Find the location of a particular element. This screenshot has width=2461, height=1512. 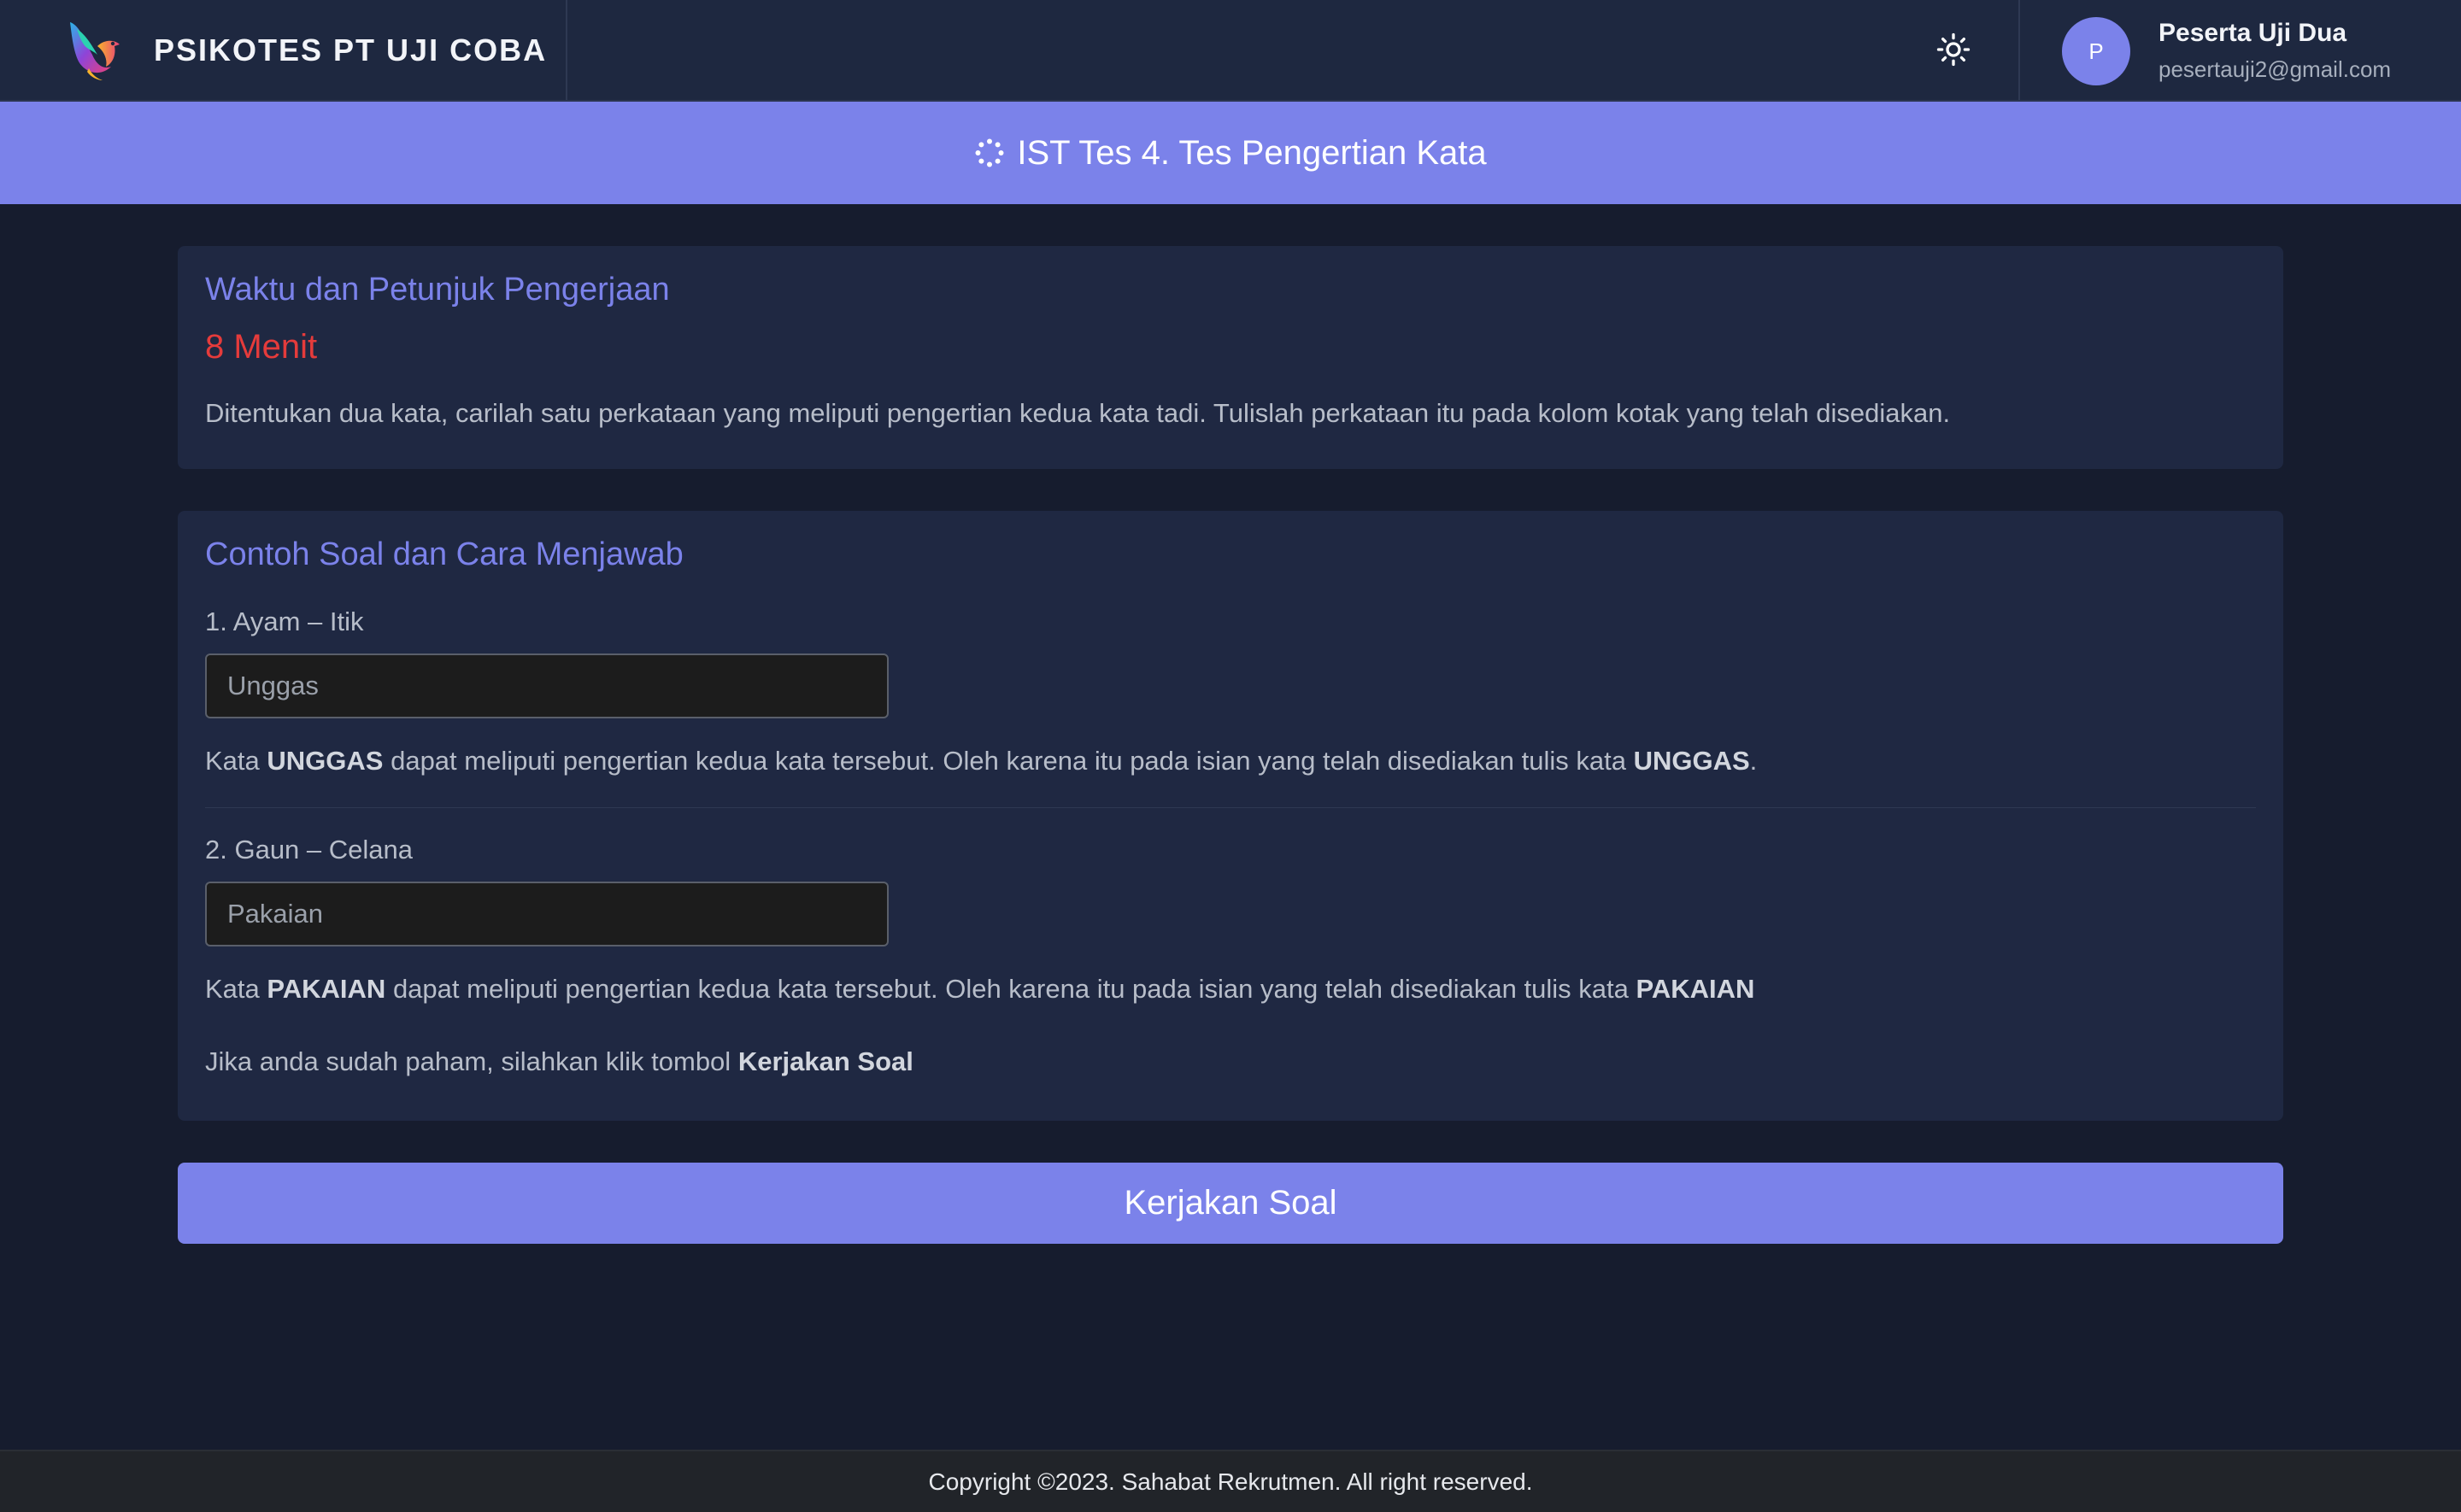

start-test-button: Kerjakan Soal is located at coordinates (1230, 1203).